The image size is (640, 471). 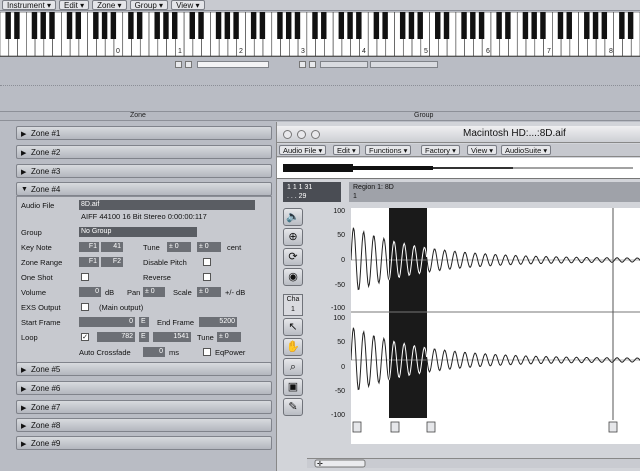 I want to click on pencil-tool-icon: ✎, so click(x=293, y=407).